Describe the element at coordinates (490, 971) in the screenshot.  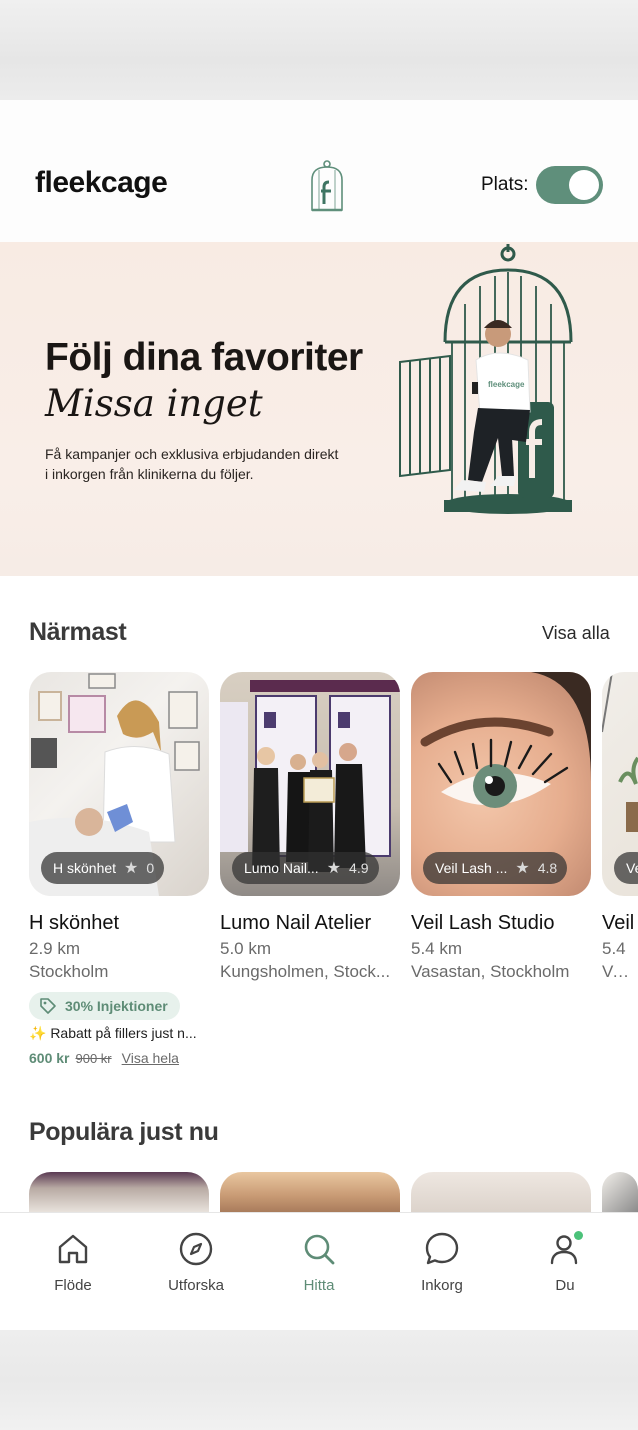
I see `card-location: Vasastan, Stockholm` at that location.